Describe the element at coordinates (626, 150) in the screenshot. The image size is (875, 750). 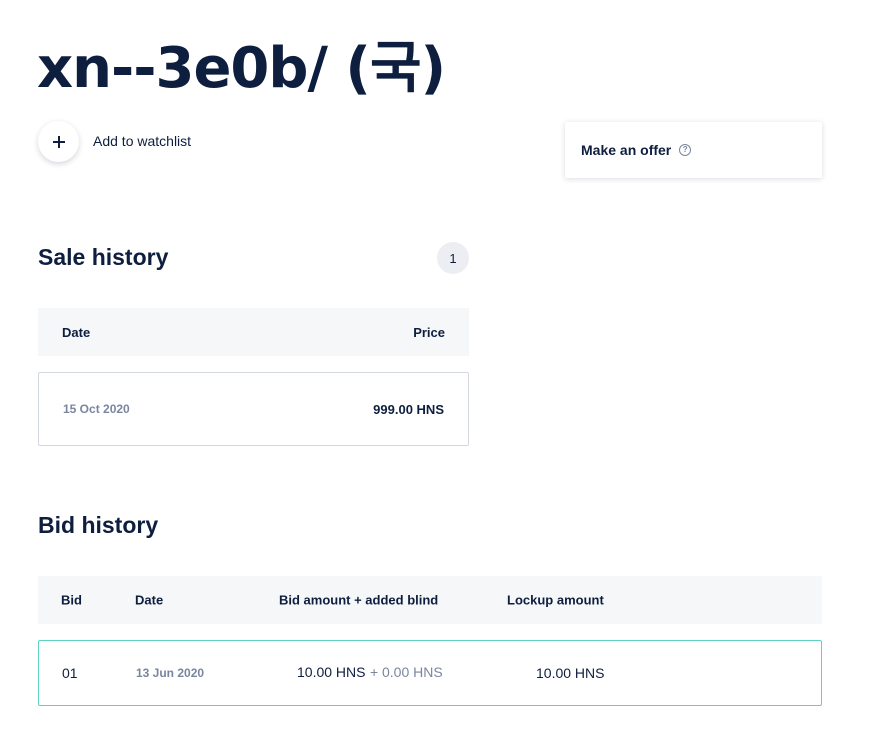
I see `make-offer-label: Make an offer` at that location.